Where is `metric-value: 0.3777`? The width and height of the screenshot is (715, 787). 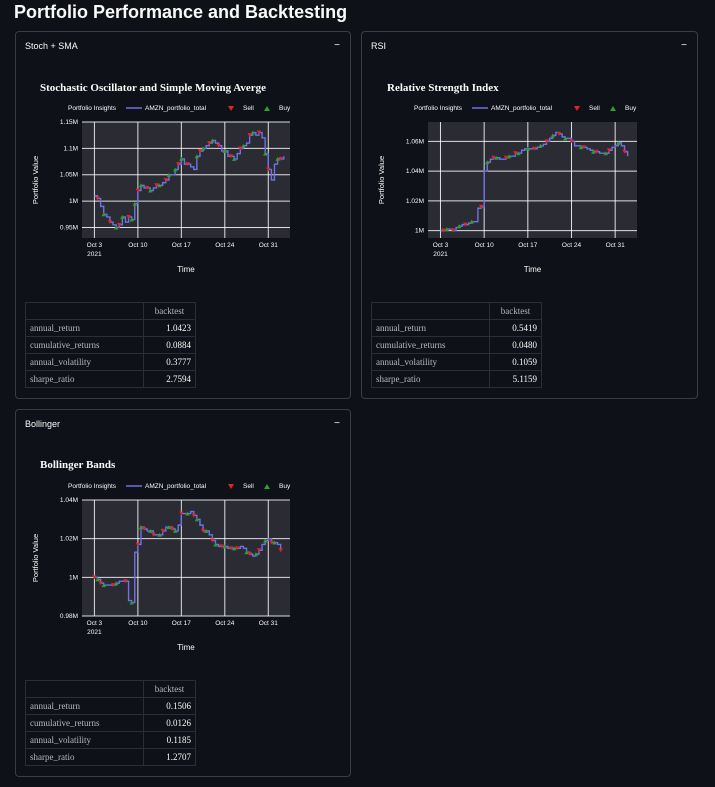 metric-value: 0.3777 is located at coordinates (169, 362).